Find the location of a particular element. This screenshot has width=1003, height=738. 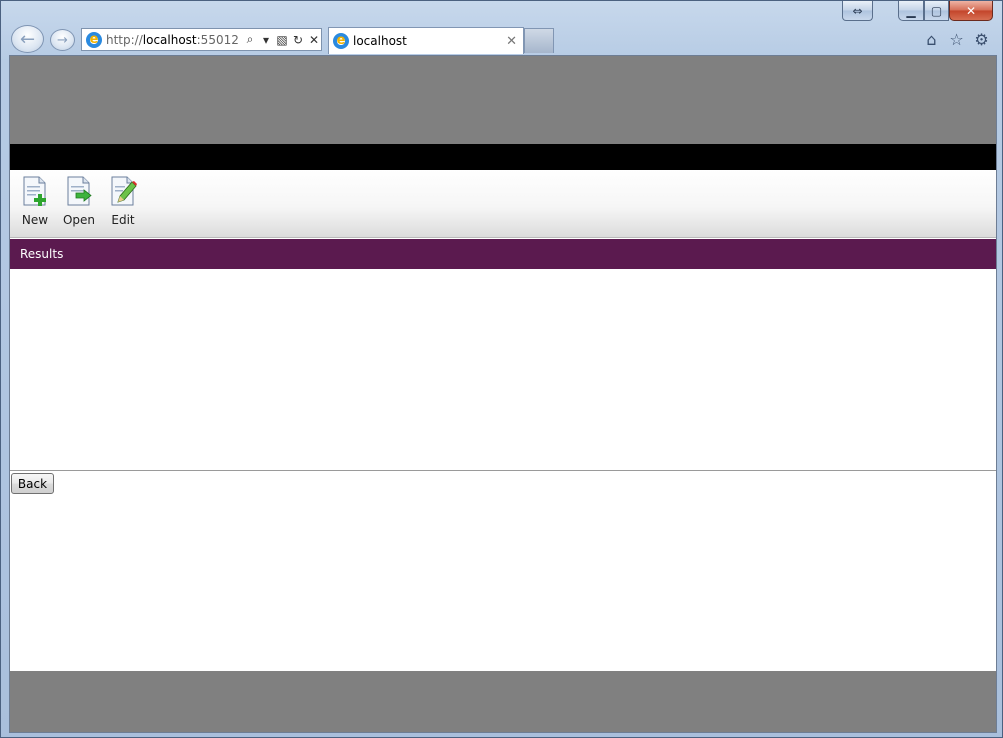

search-icon: ⌕ is located at coordinates (250, 39).